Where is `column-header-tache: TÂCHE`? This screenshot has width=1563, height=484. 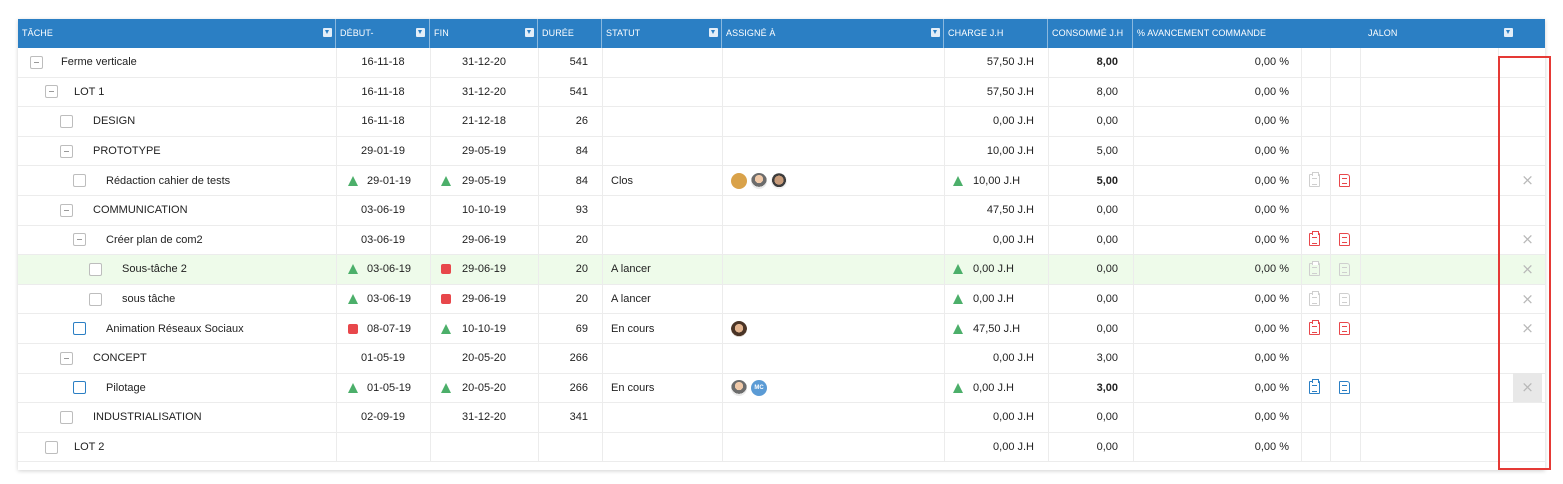
column-header-tache: TÂCHE is located at coordinates (177, 33).